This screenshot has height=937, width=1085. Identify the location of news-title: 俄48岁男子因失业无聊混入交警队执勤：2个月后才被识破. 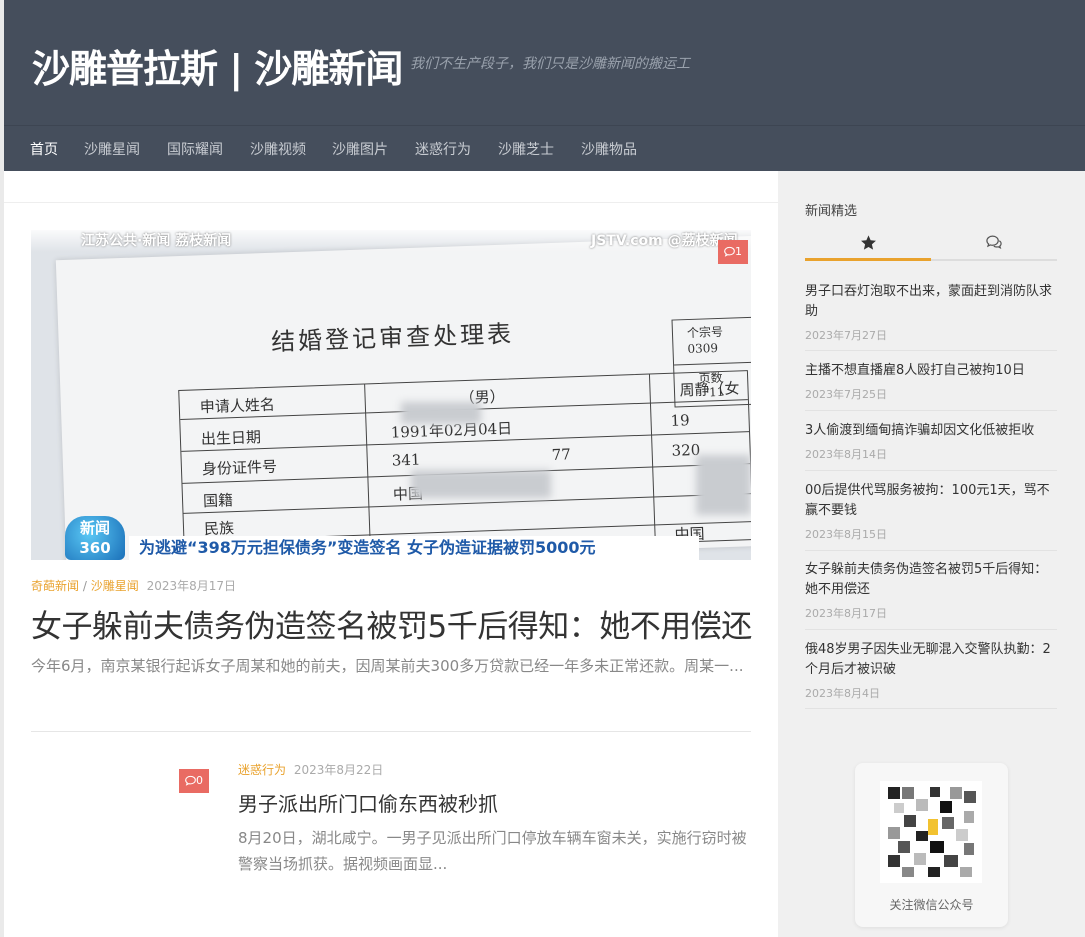
(931, 660).